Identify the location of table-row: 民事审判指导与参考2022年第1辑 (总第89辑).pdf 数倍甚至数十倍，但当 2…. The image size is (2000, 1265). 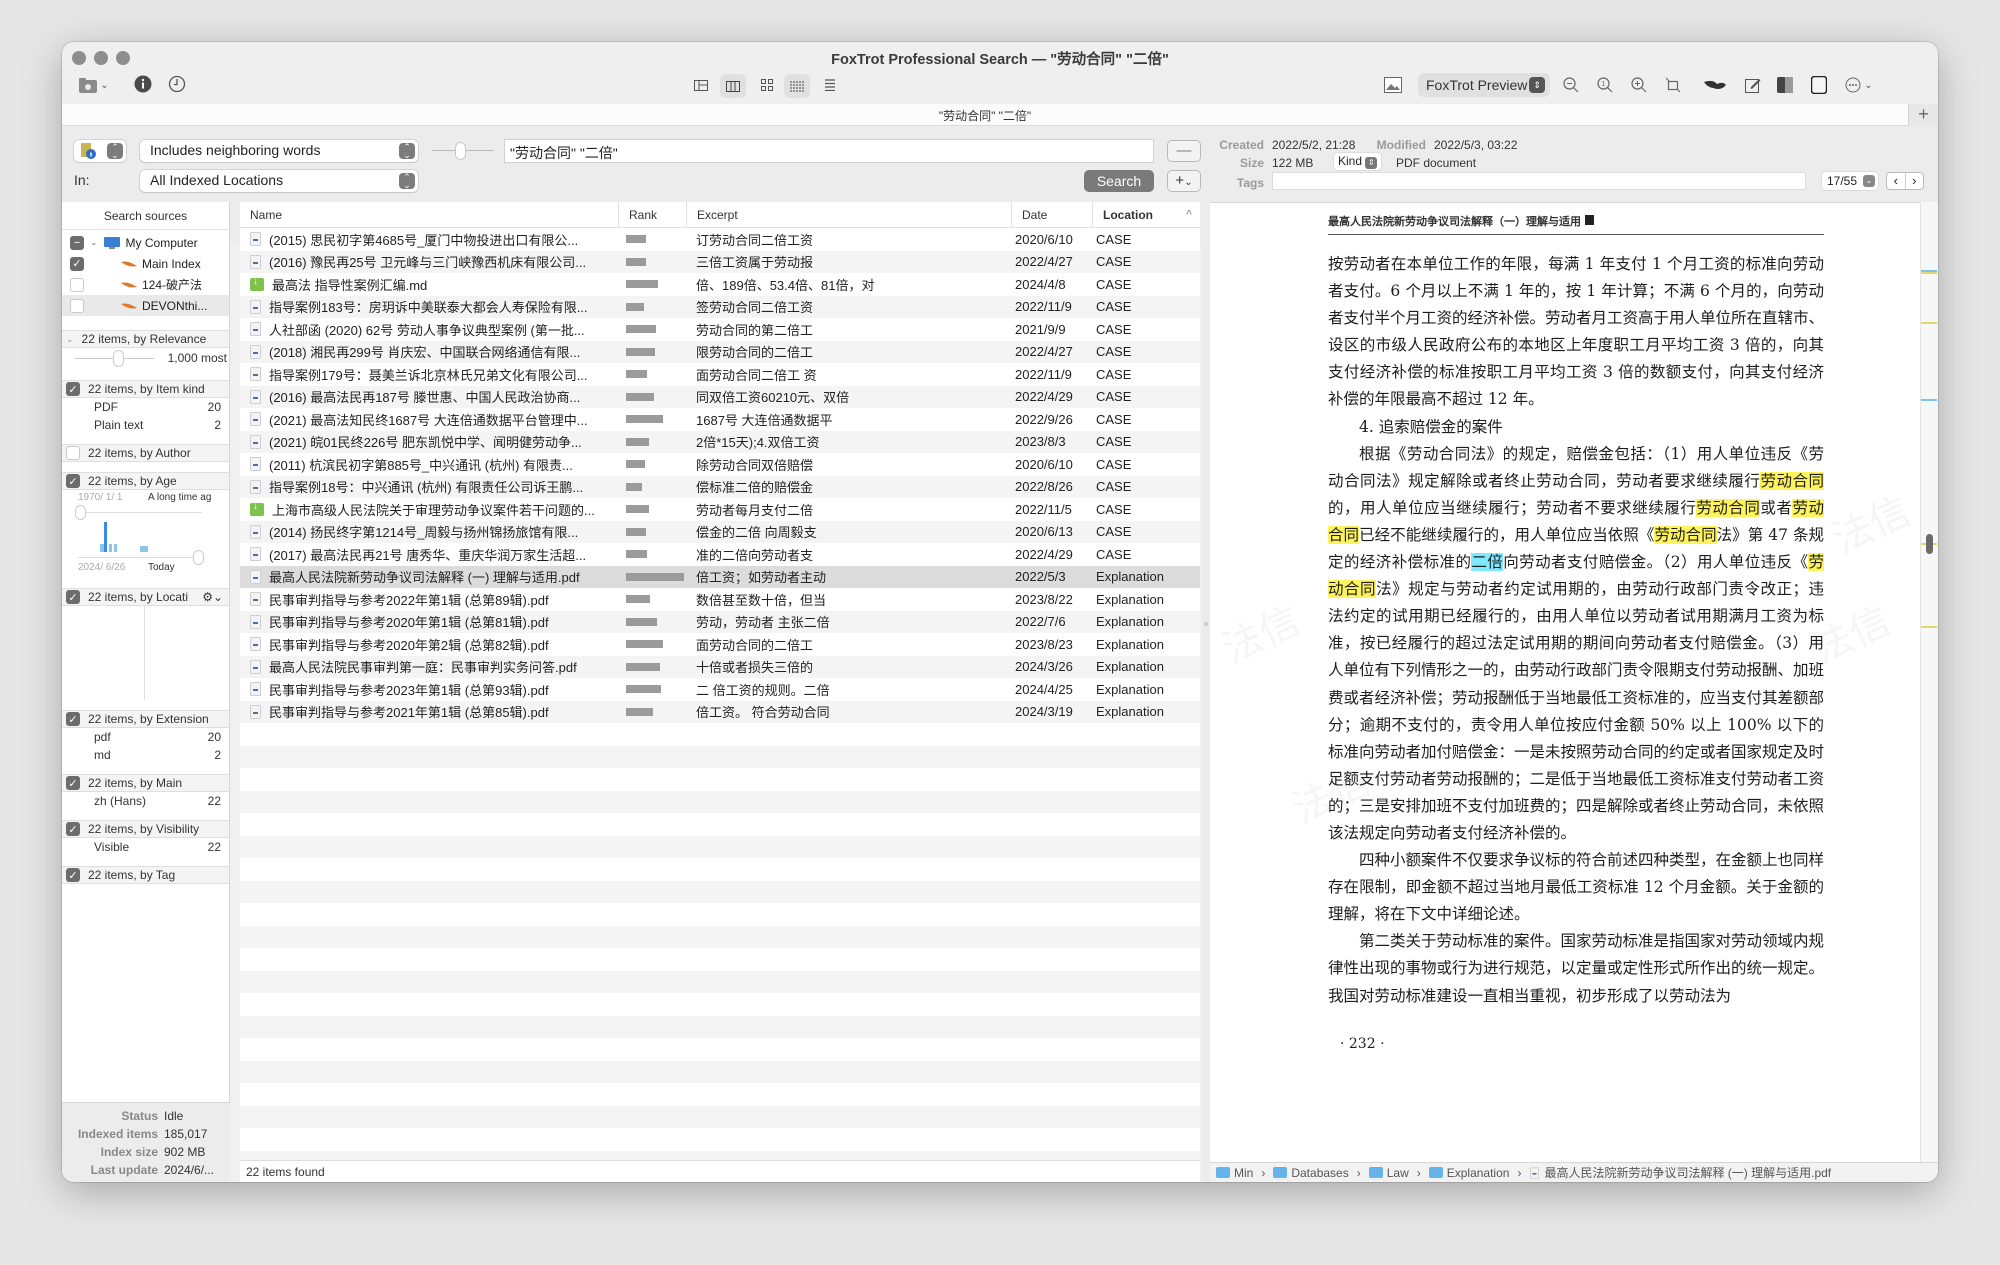
(720, 599).